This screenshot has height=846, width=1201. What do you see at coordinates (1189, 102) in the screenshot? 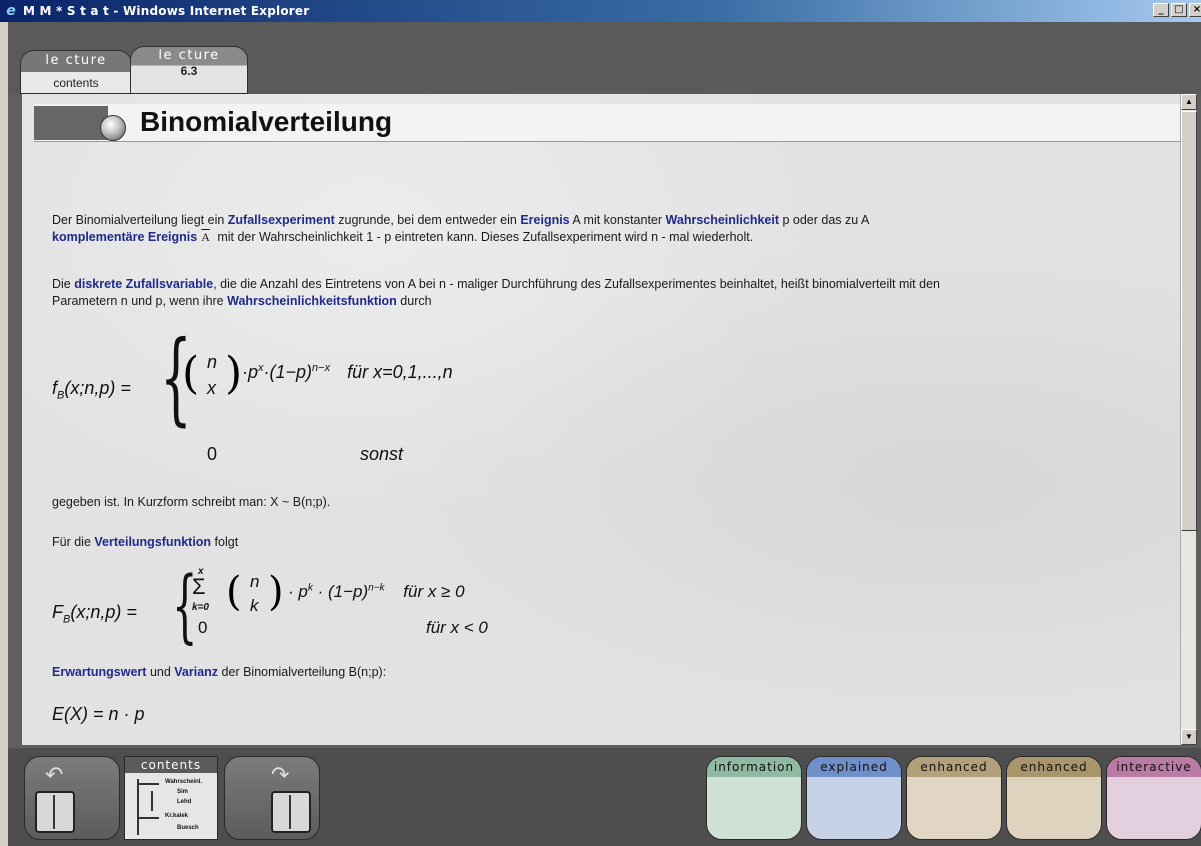
I see `scroll-up-arrow-icon: ▲` at bounding box center [1189, 102].